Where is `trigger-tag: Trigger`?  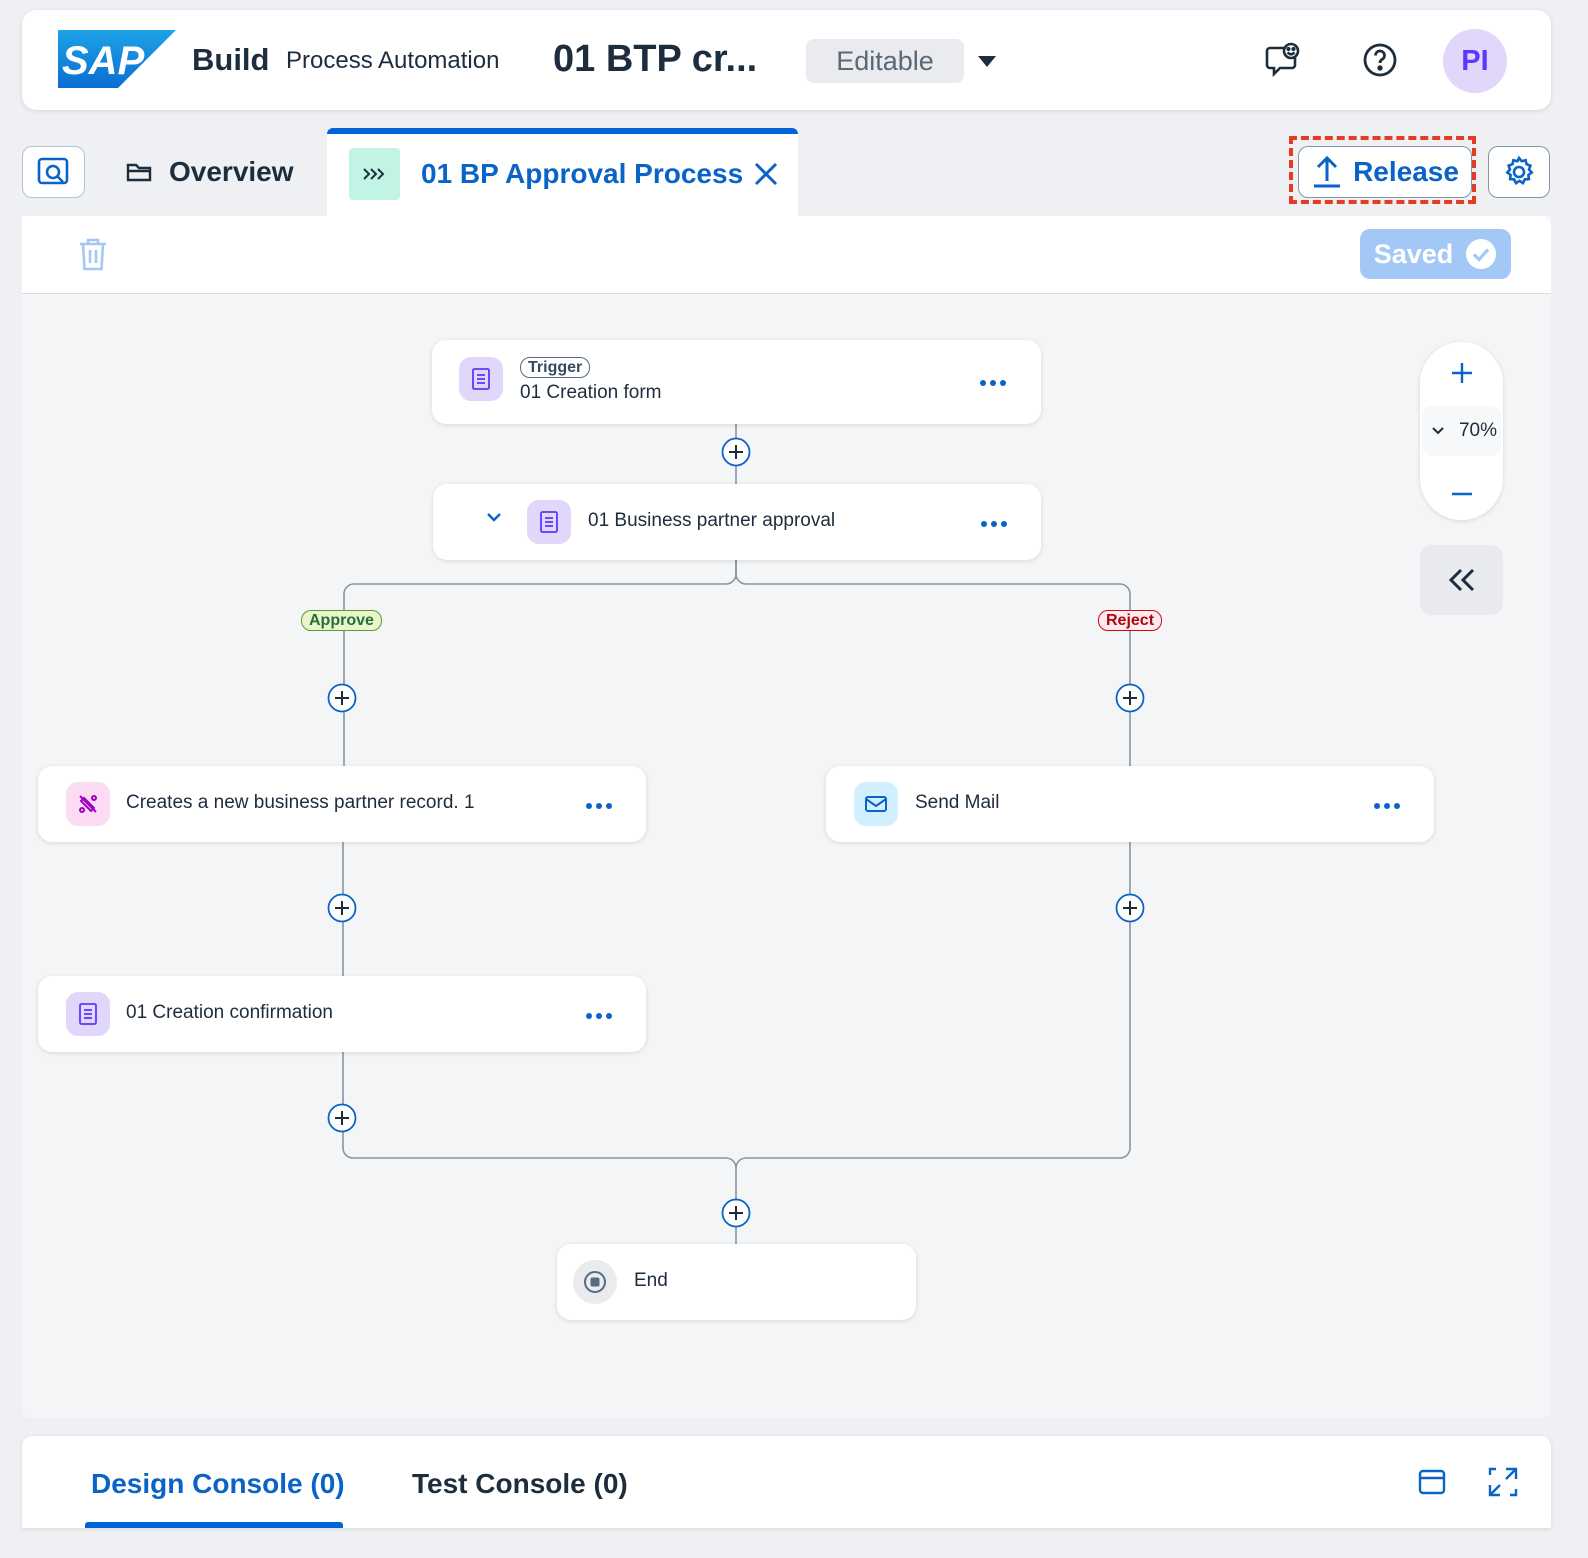
trigger-tag: Trigger is located at coordinates (555, 367).